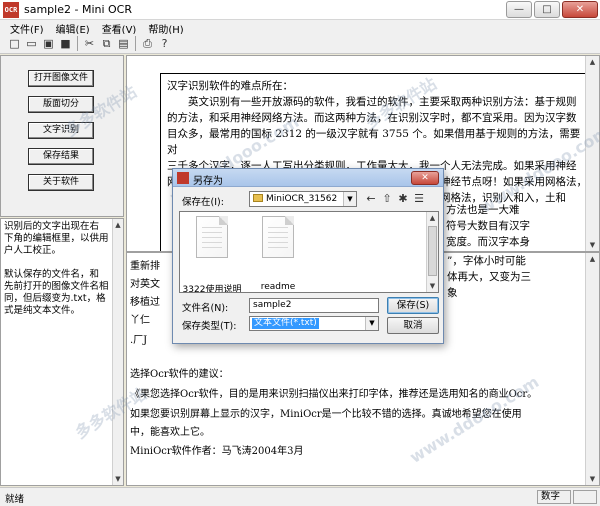  Describe the element at coordinates (48, 43) in the screenshot. I see `open-image-icon: ▣` at that location.